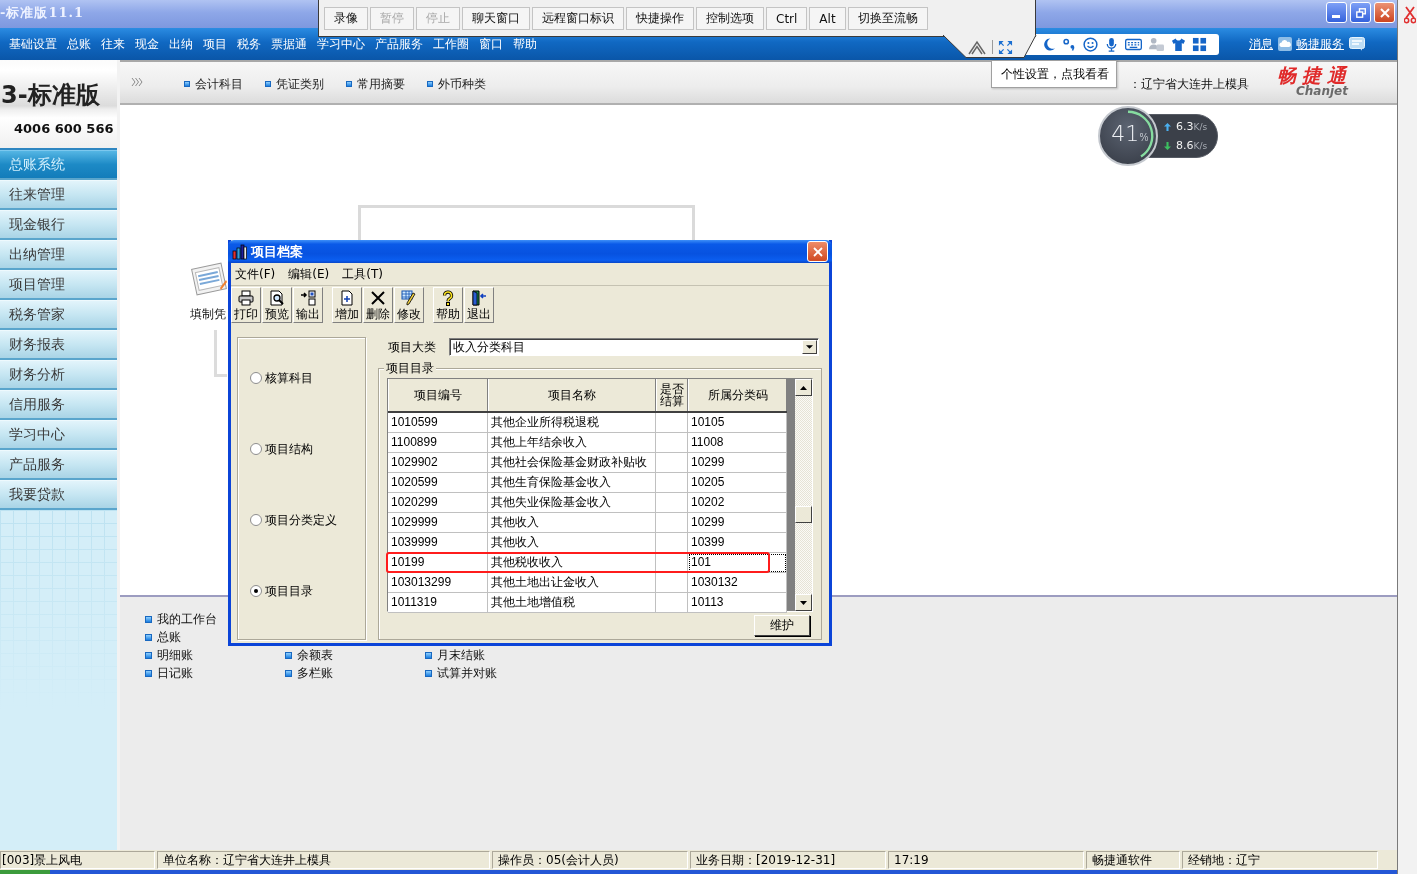  Describe the element at coordinates (169, 655) in the screenshot. I see `shortcut-link: 明细账` at that location.